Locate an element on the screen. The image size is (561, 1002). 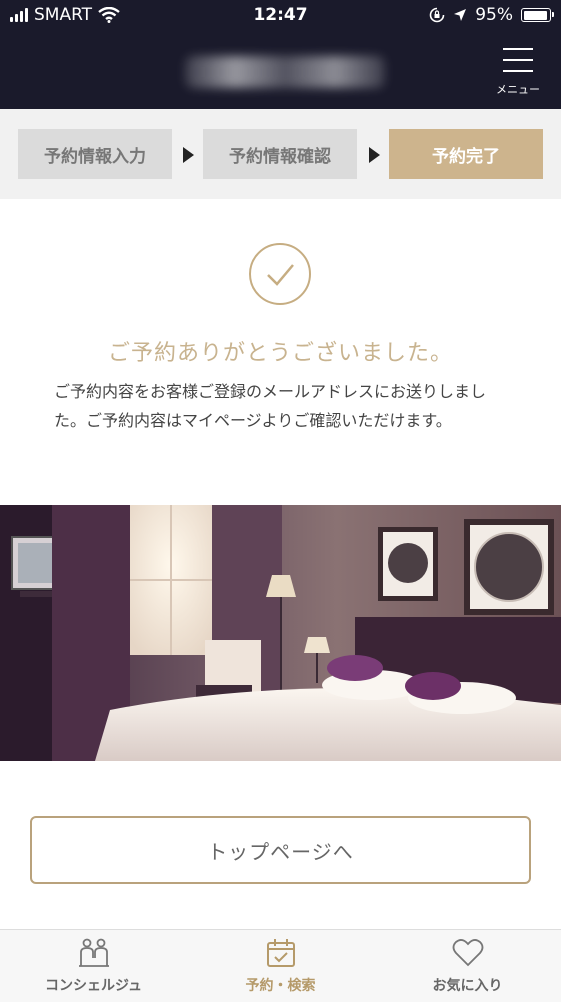
location-icon is located at coordinates (460, 15).